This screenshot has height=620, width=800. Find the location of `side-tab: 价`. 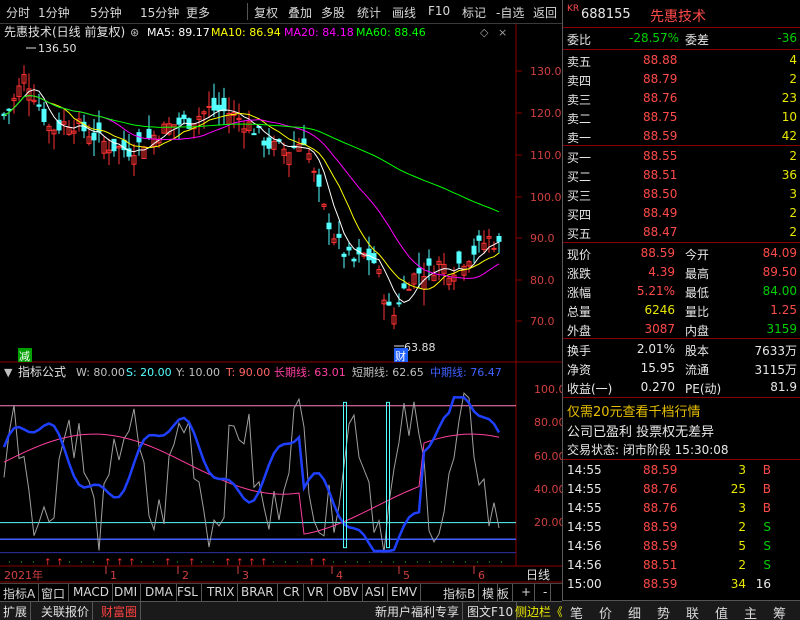

side-tab: 价 is located at coordinates (605, 611).